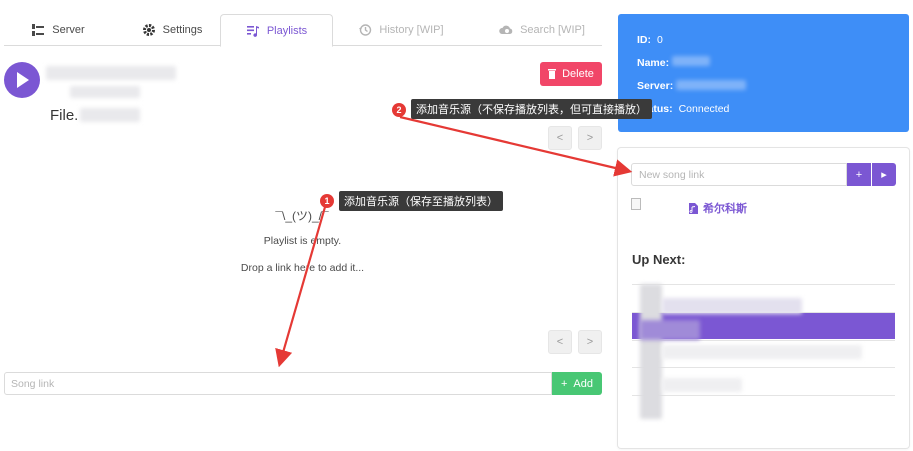 The width and height of the screenshot is (913, 451). I want to click on delete-button: Delete, so click(571, 74).